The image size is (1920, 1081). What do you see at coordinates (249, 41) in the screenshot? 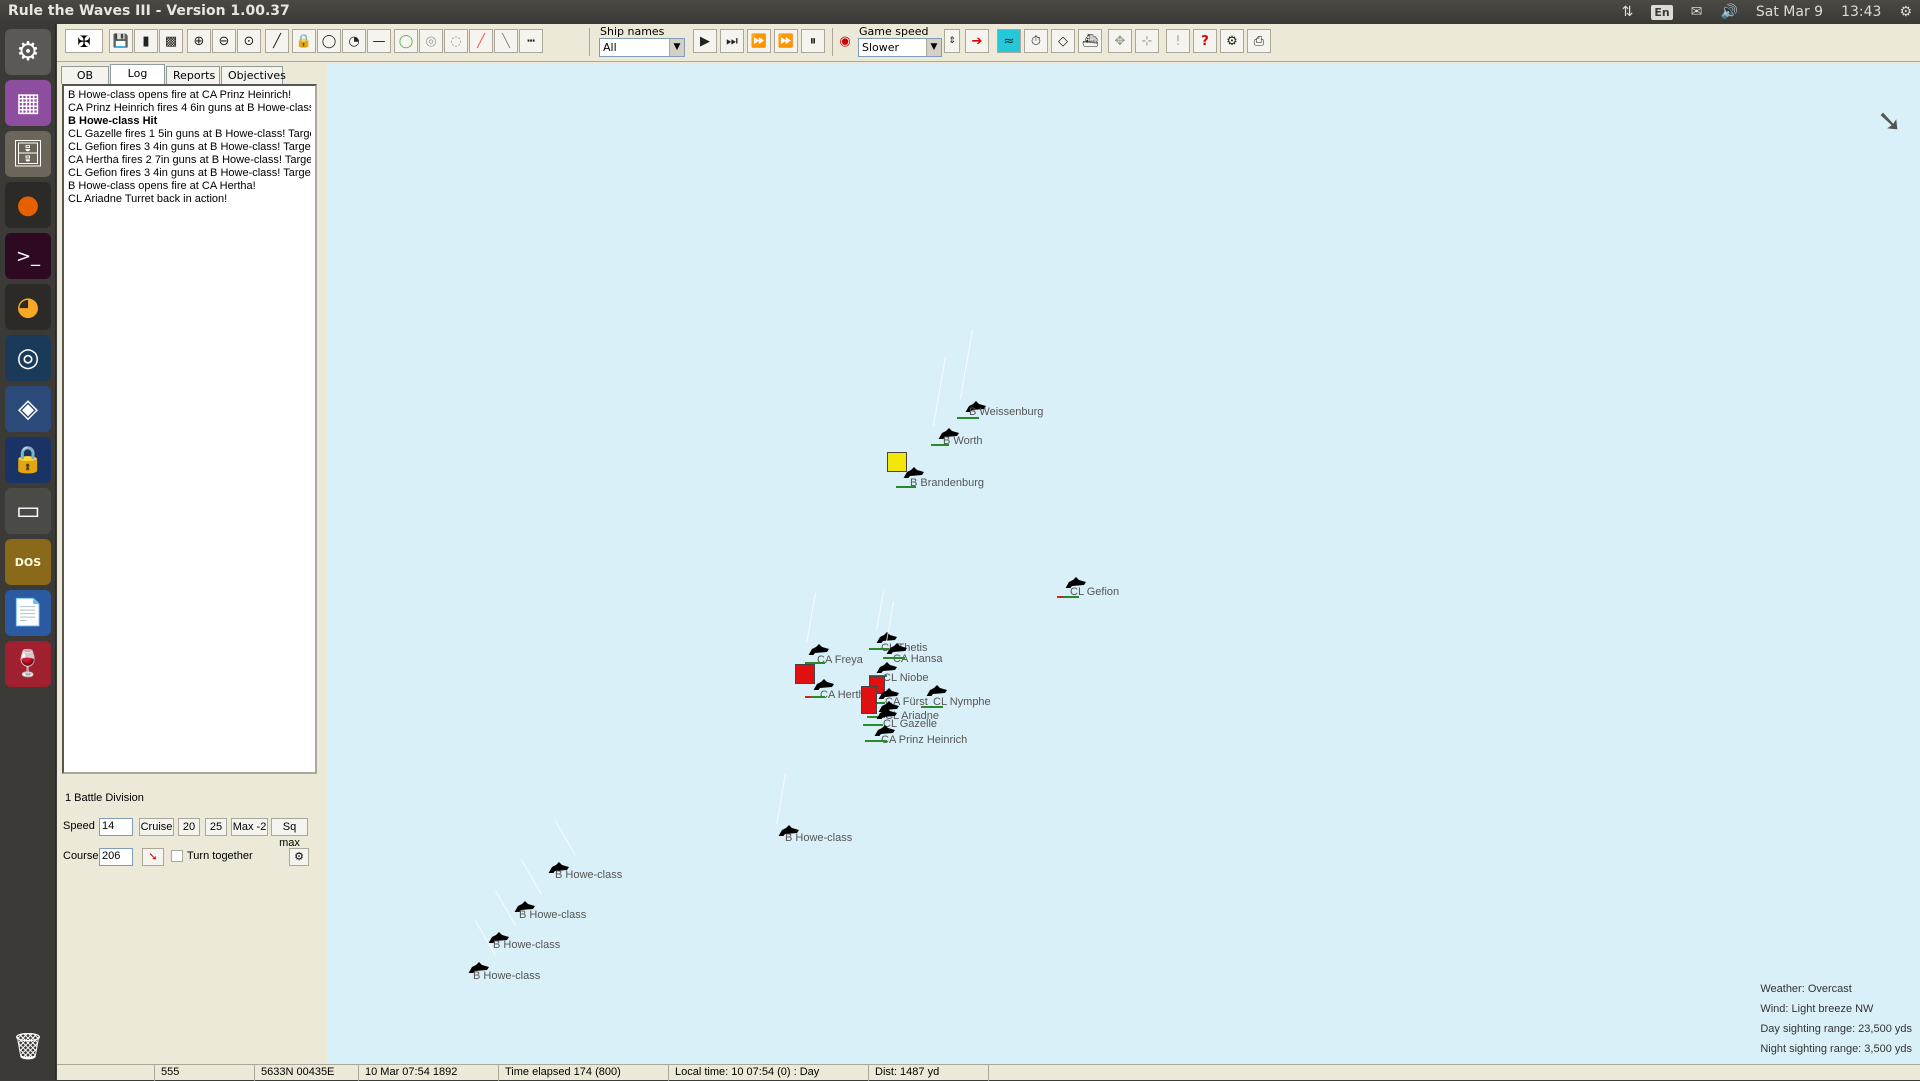
I see `zoom-fit-icon: ⊙` at bounding box center [249, 41].